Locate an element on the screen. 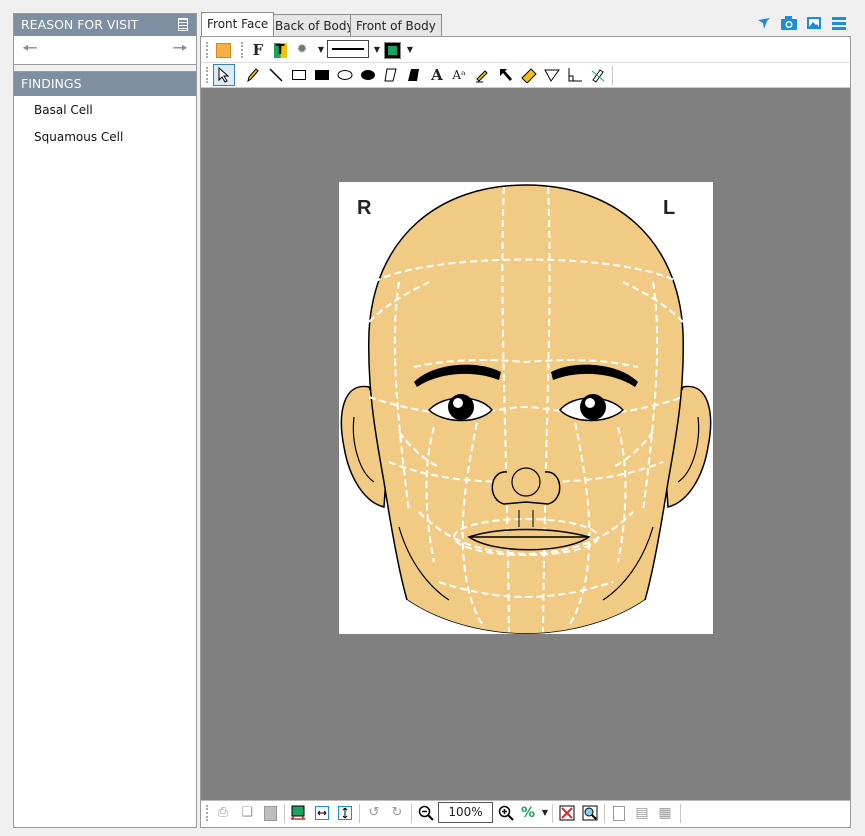 Image resolution: width=865 pixels, height=836 pixels. pin-icon is located at coordinates (764, 23).